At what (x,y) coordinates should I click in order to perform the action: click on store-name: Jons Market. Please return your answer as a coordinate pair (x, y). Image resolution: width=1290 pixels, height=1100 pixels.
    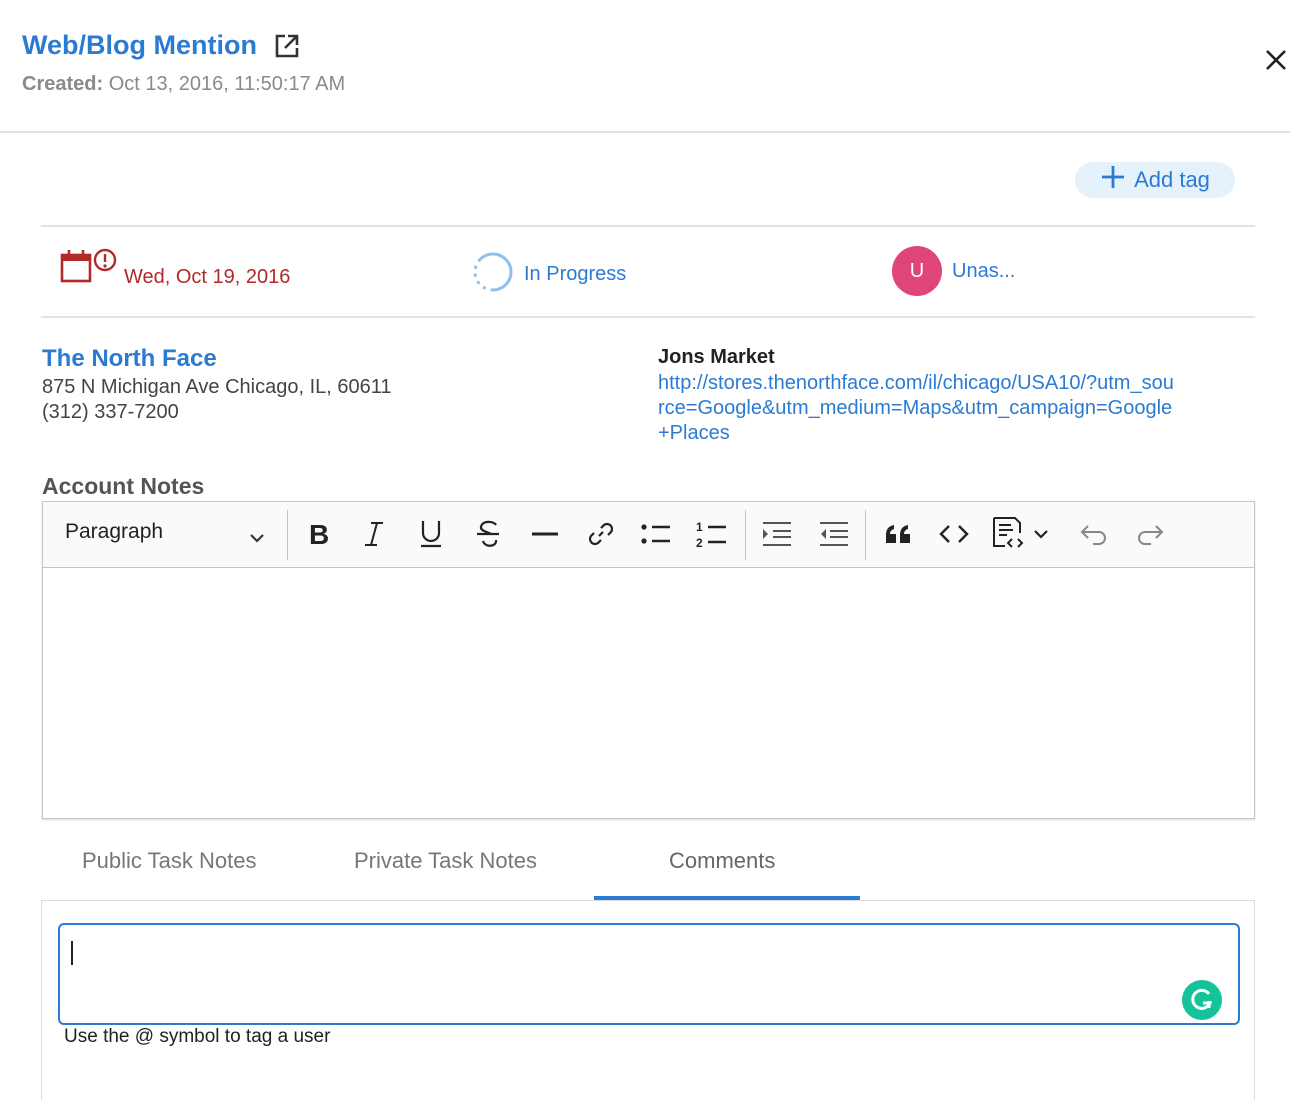
    Looking at the image, I should click on (716, 357).